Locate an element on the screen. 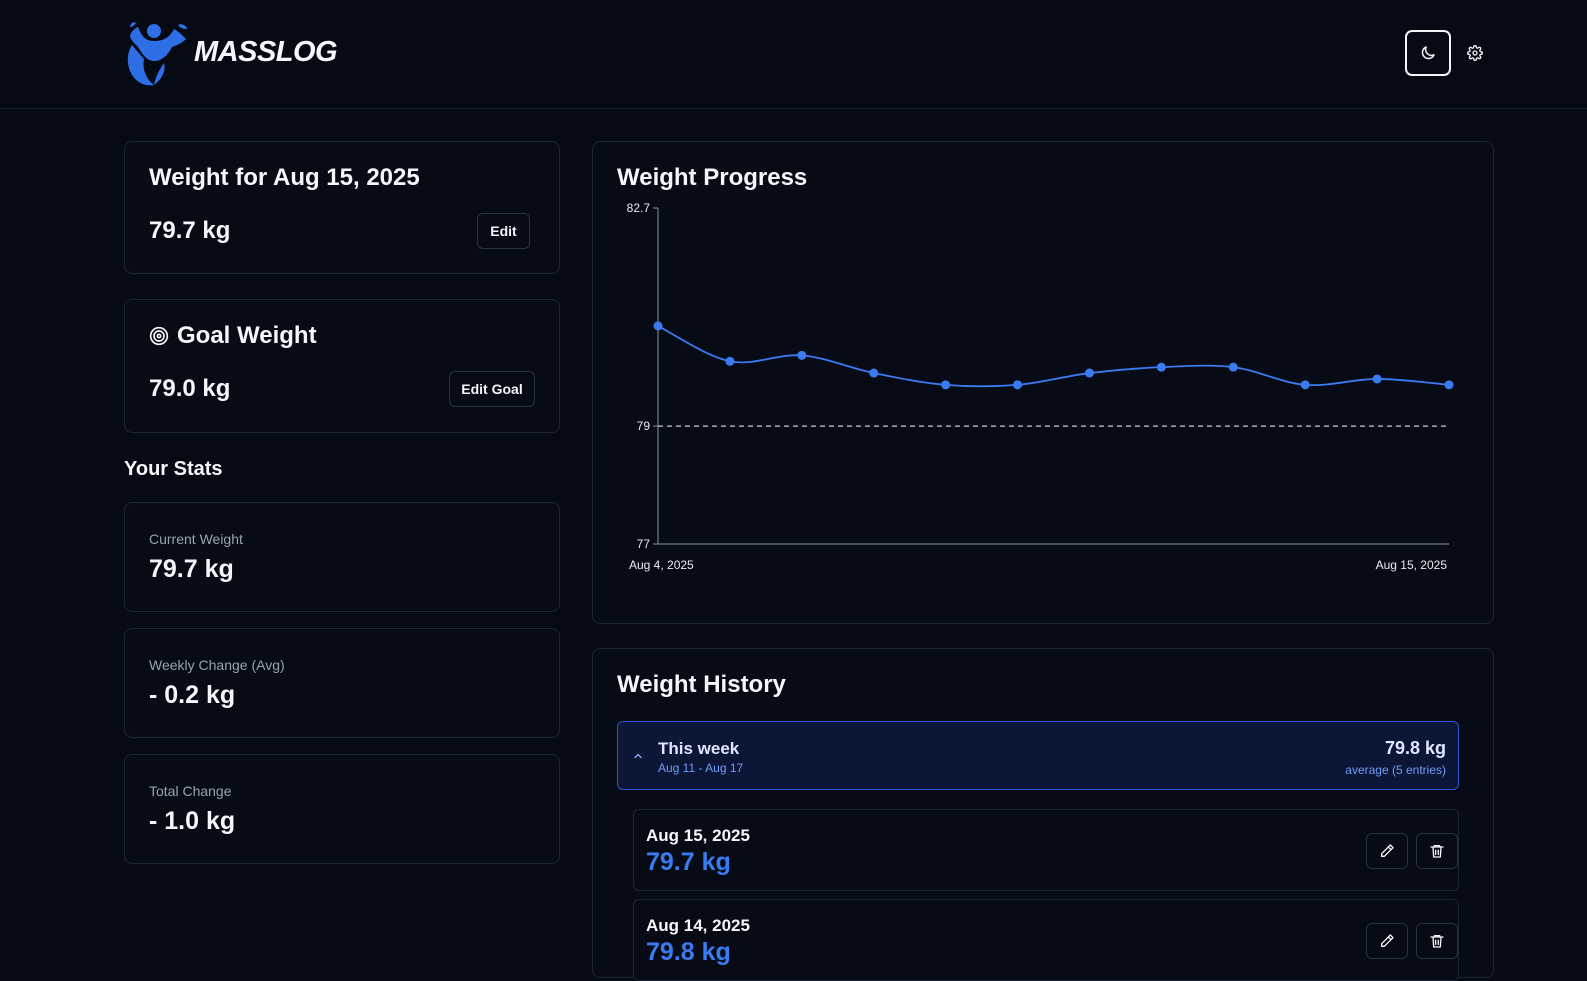  moon-icon is located at coordinates (1428, 53).